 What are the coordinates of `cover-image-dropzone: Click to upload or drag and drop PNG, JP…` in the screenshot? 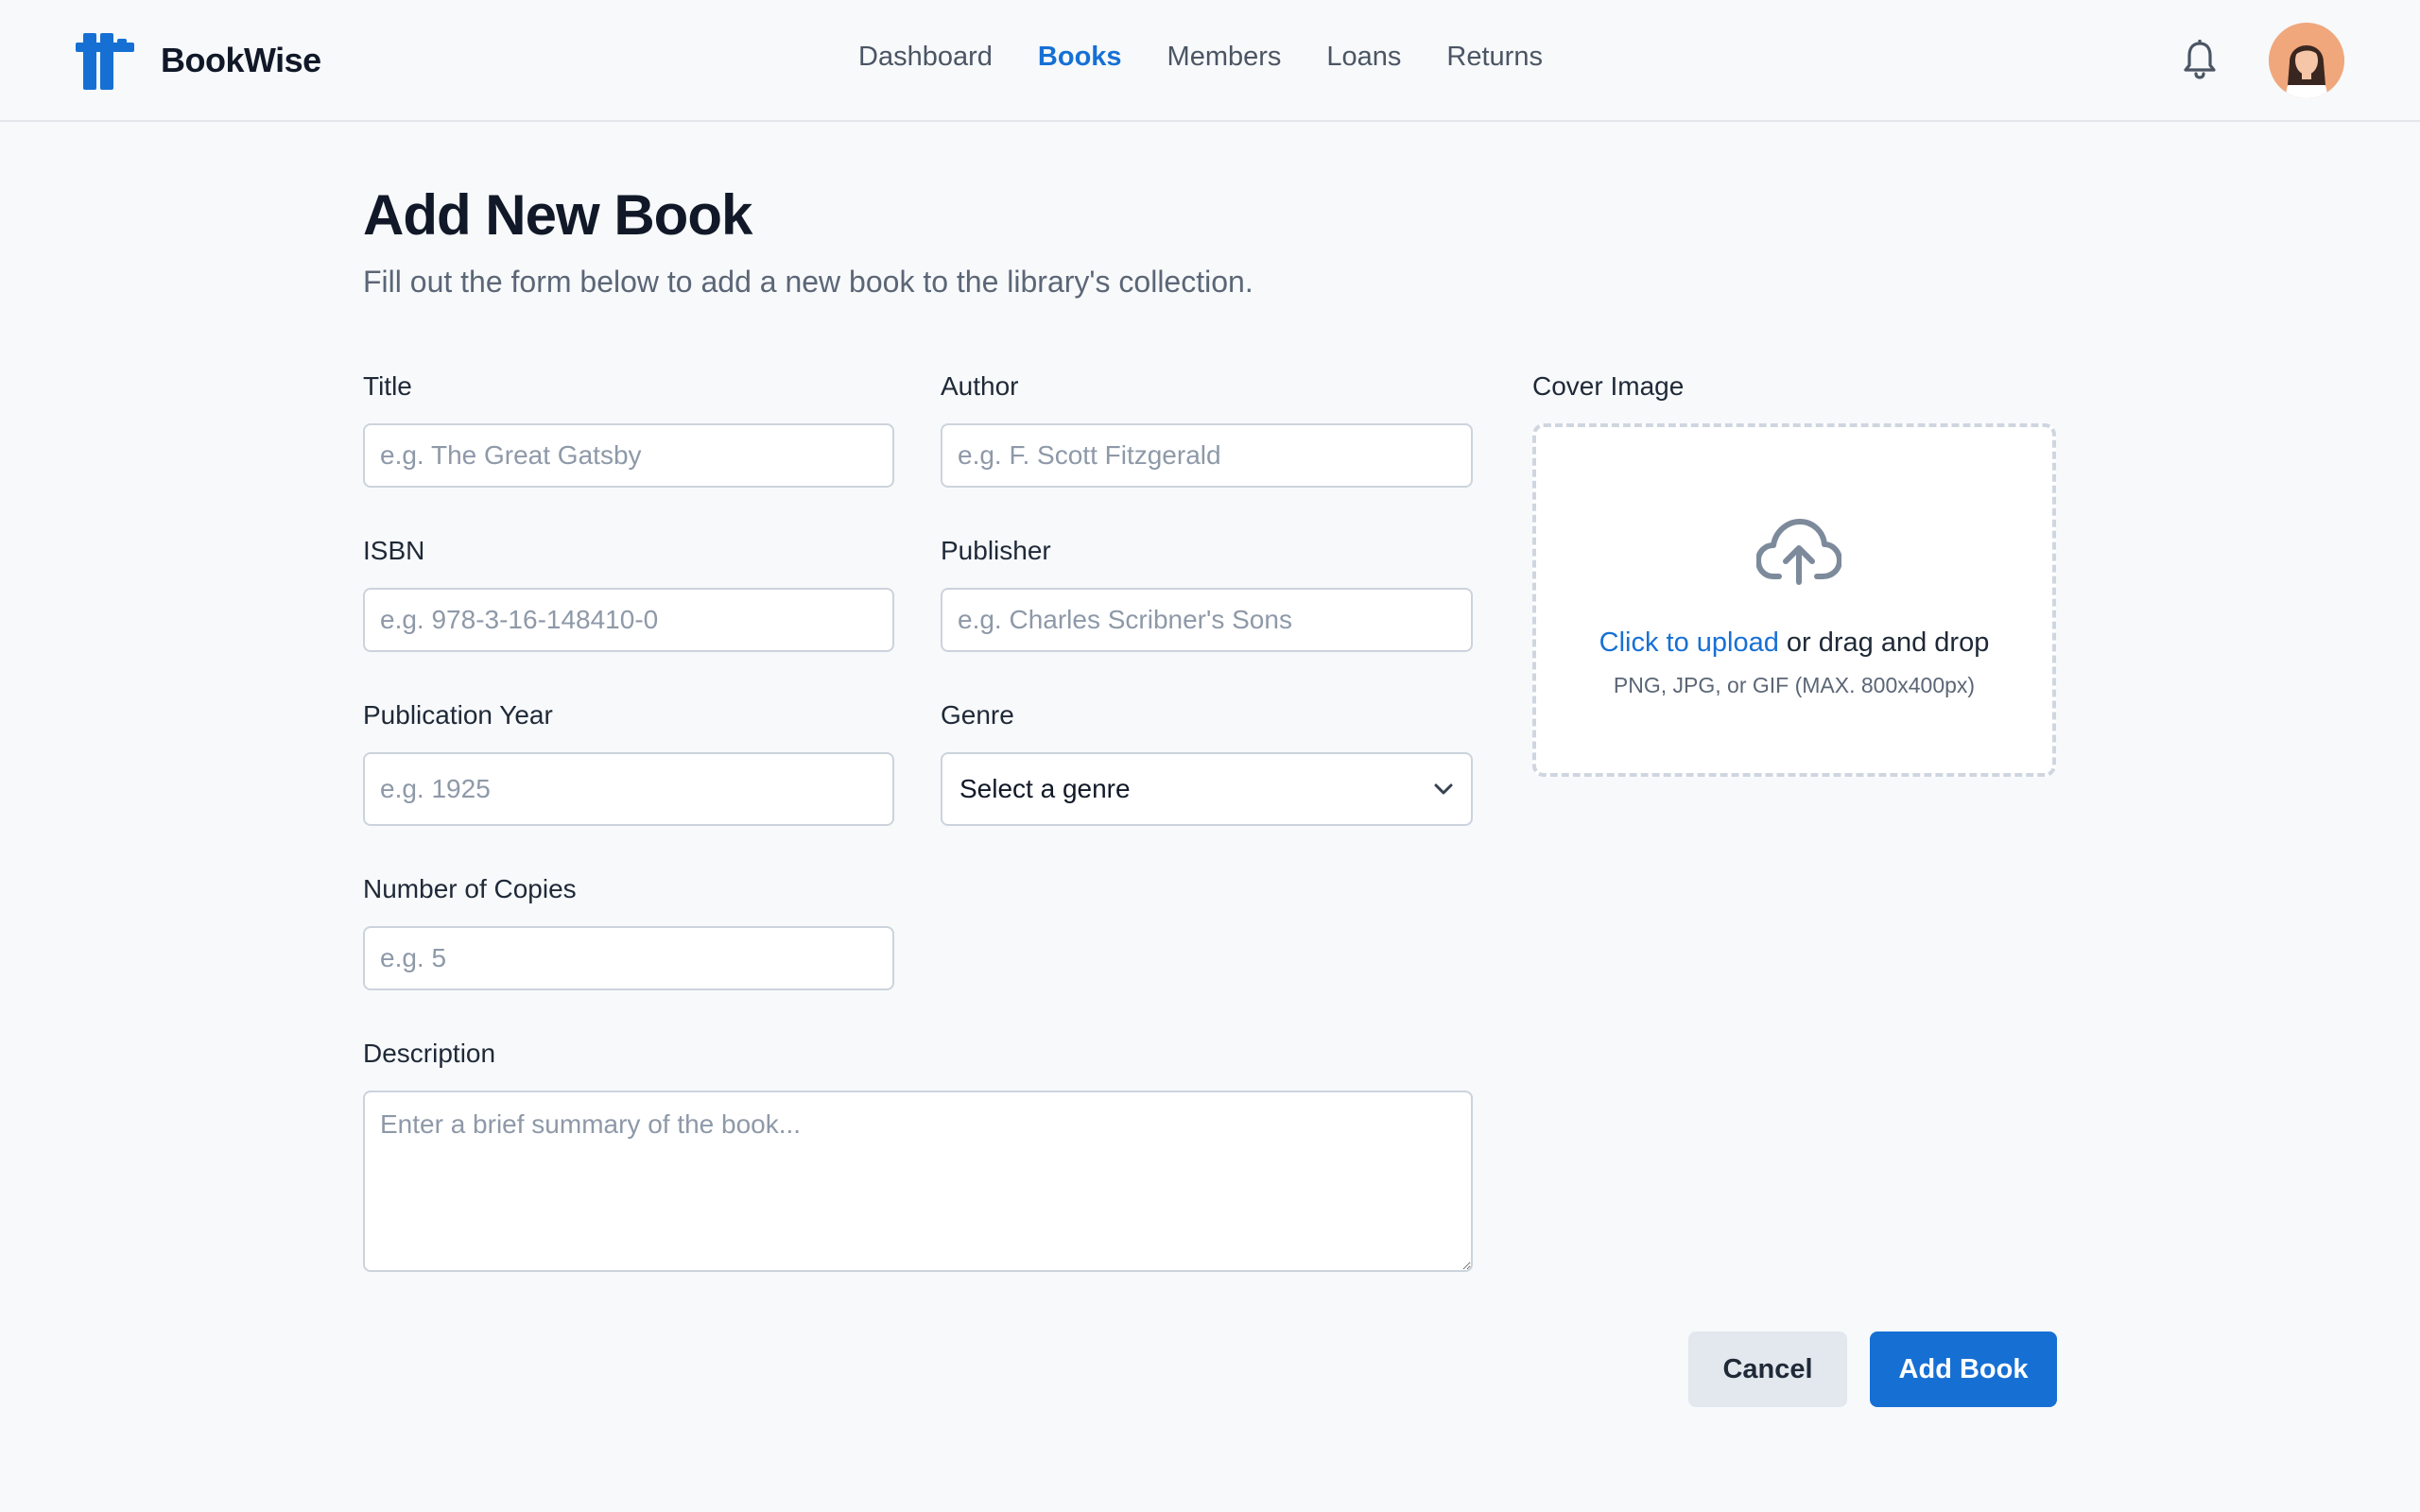 It's located at (1794, 600).